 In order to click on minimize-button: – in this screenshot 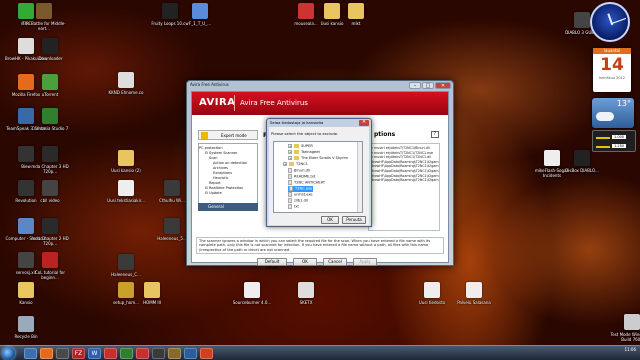, I will do `click(415, 85)`.